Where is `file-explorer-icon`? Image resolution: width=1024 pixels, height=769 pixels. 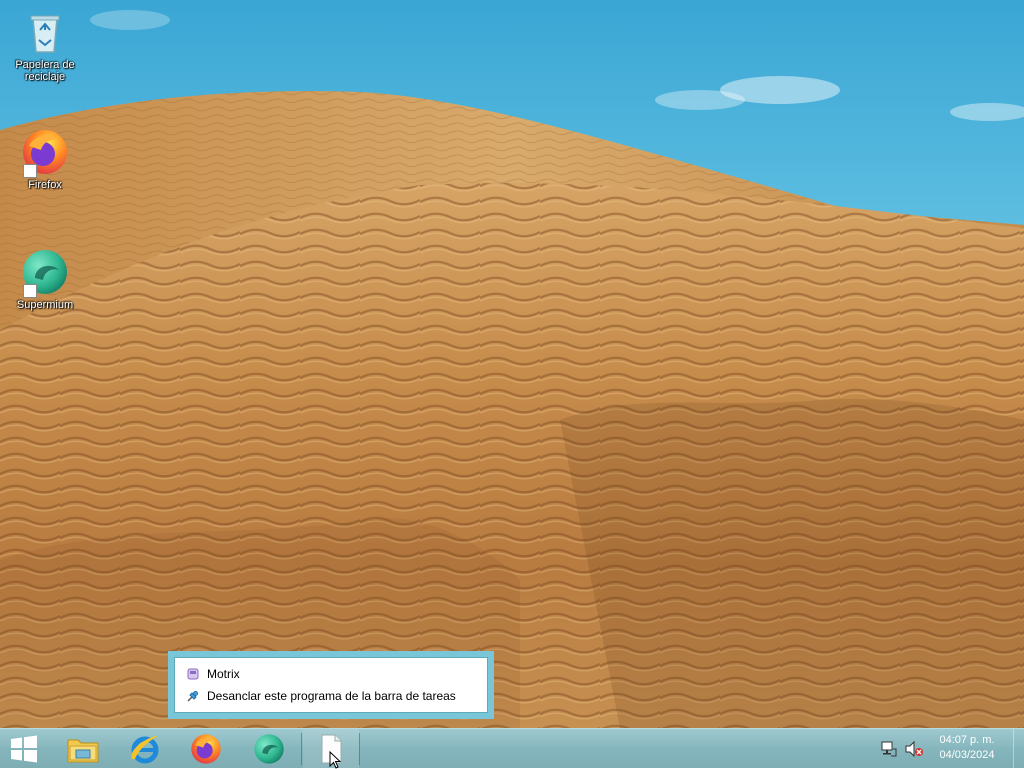
file-explorer-icon is located at coordinates (83, 751).